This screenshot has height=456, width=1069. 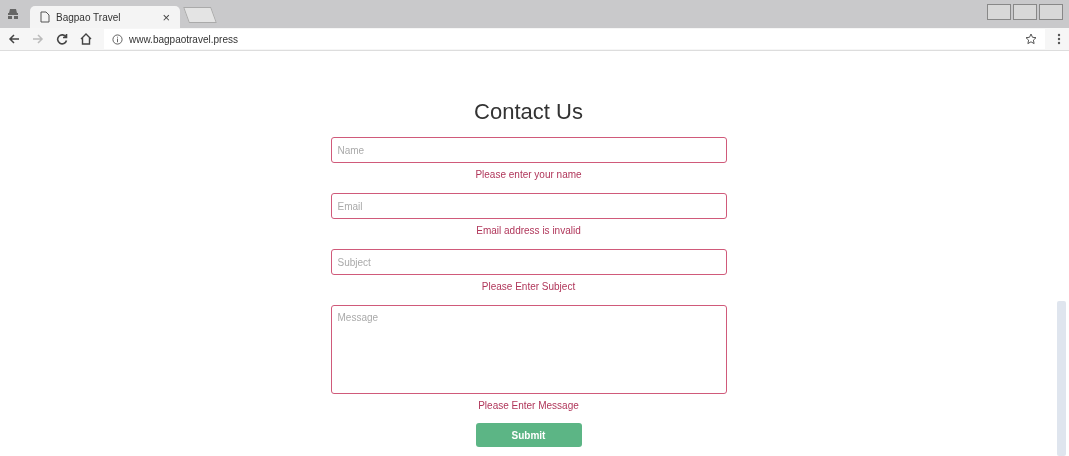 I want to click on profile-icon, so click(x=13, y=14).